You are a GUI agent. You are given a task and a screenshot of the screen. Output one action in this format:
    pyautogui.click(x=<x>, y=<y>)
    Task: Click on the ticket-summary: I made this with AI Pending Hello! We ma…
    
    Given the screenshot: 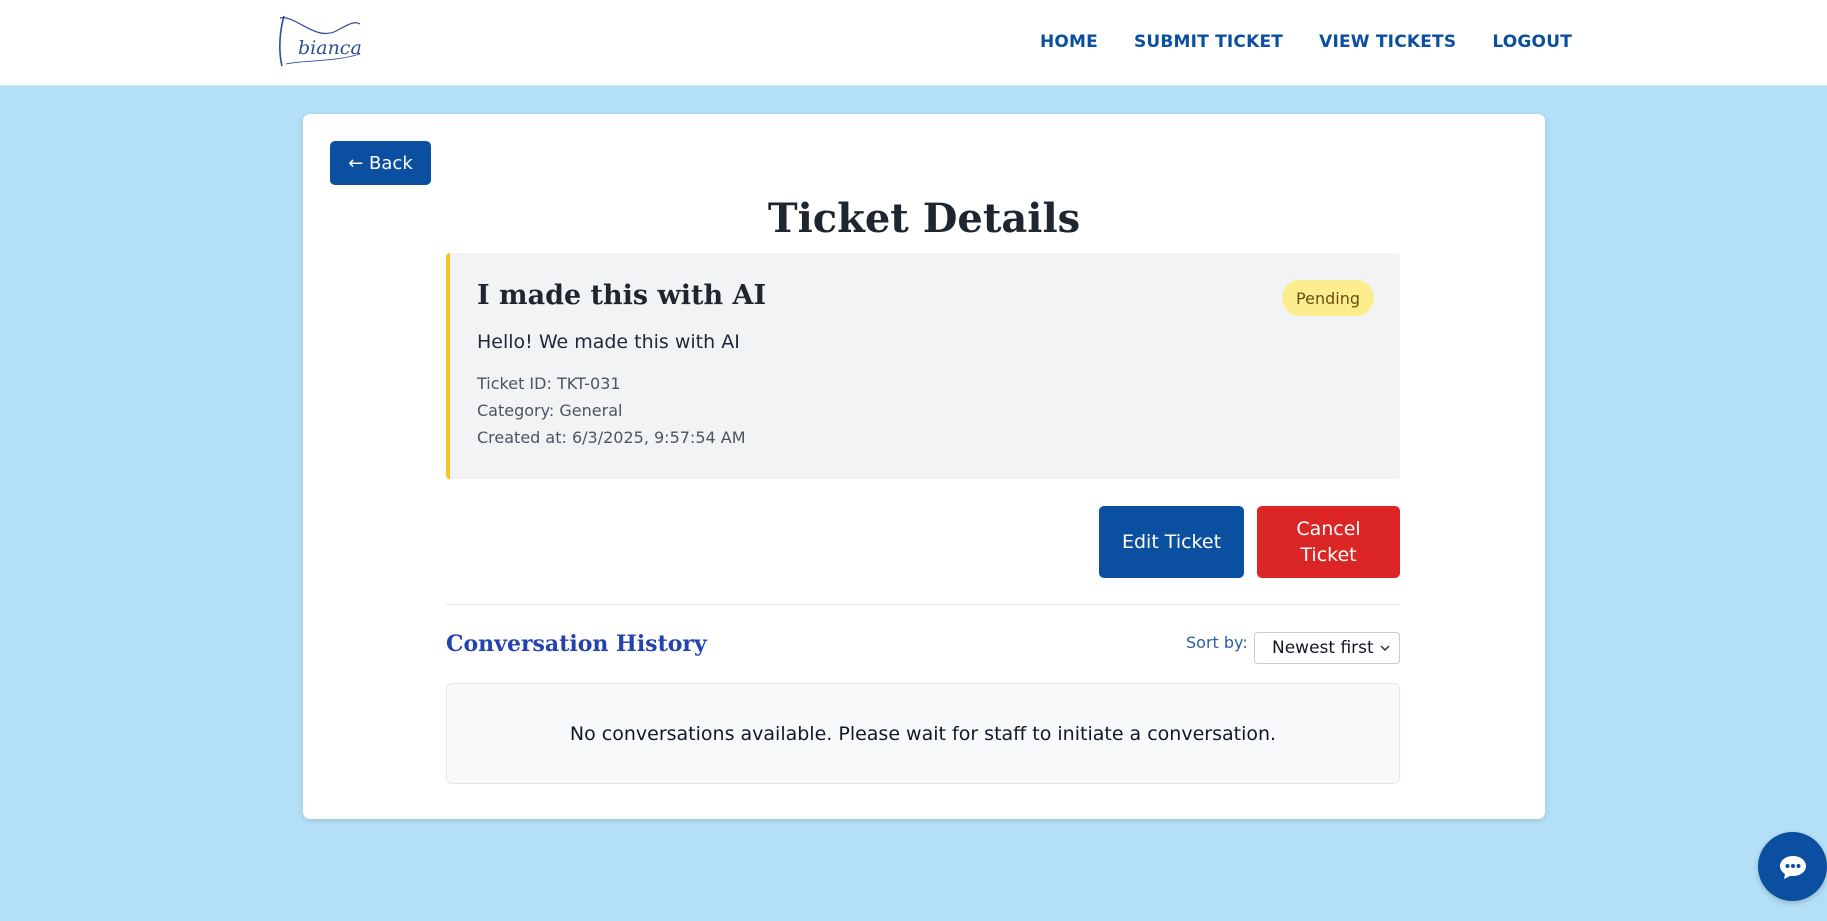 What is the action you would take?
    pyautogui.click(x=923, y=366)
    